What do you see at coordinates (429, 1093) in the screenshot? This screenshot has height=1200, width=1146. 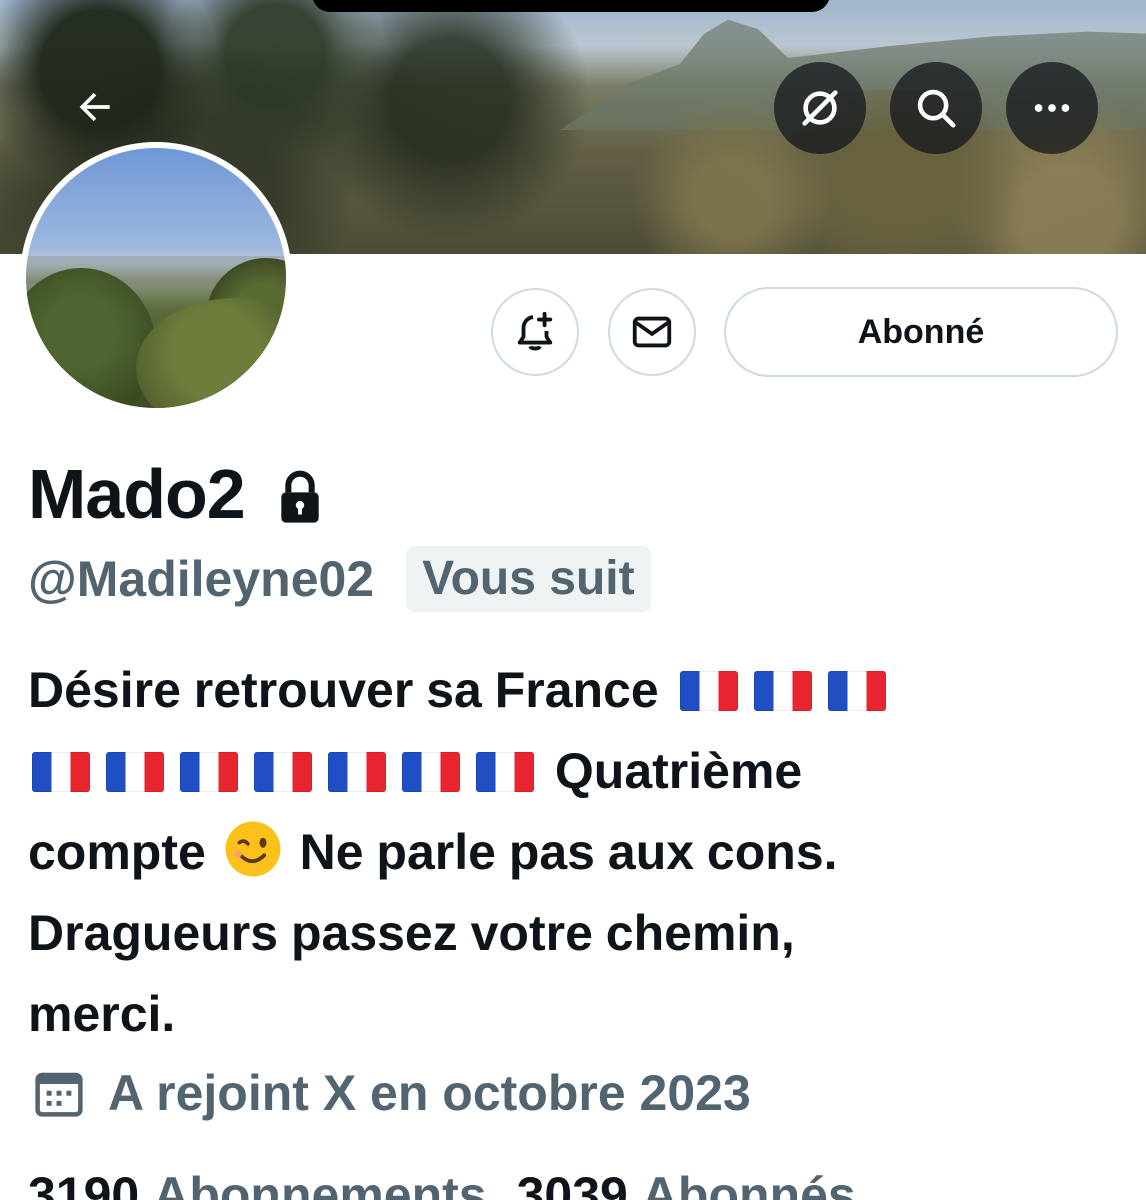 I see `joined-text: A rejoint X en octobre 2023` at bounding box center [429, 1093].